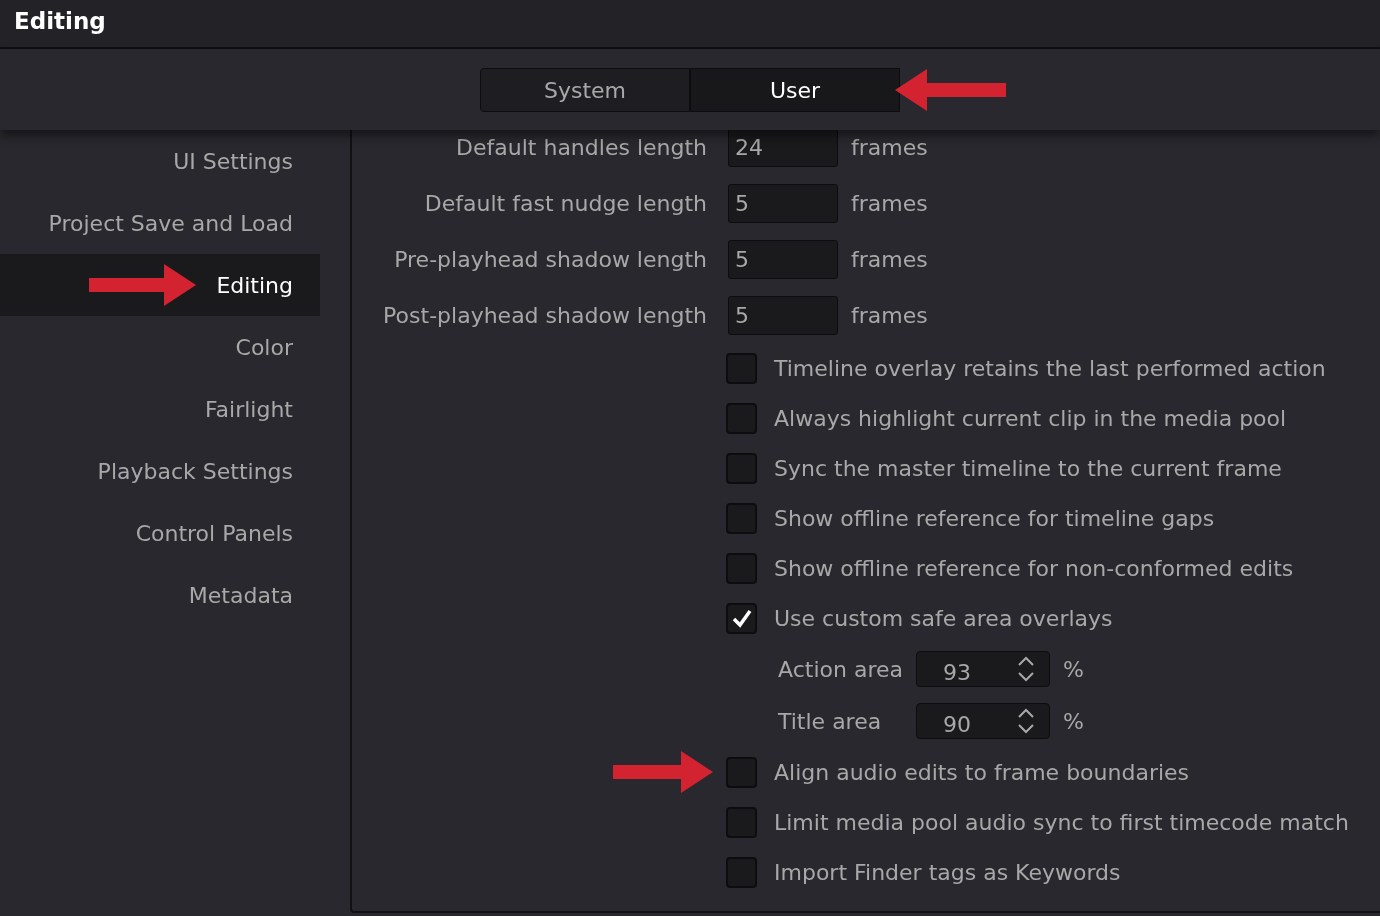 The image size is (1380, 916). What do you see at coordinates (1034, 568) in the screenshot?
I see `checkbox-label: Show offline reference for non-conformed edits` at bounding box center [1034, 568].